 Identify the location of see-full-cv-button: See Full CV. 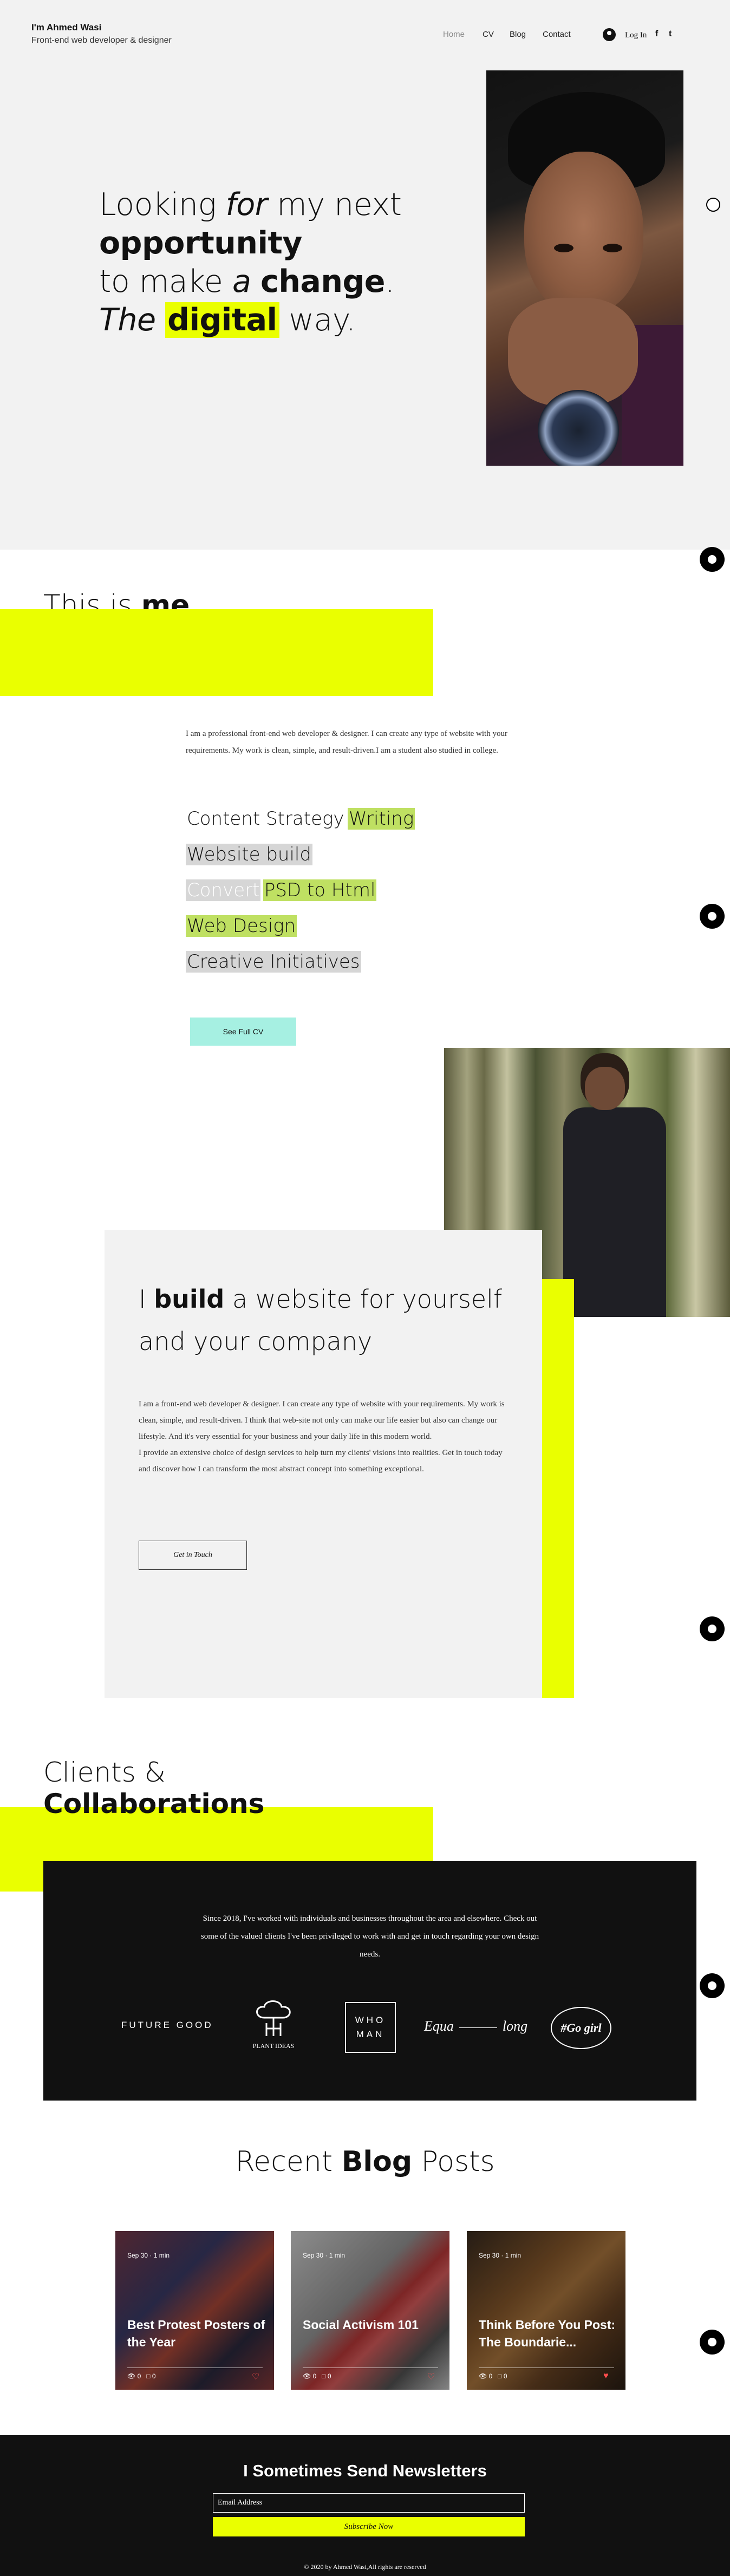
(243, 1032).